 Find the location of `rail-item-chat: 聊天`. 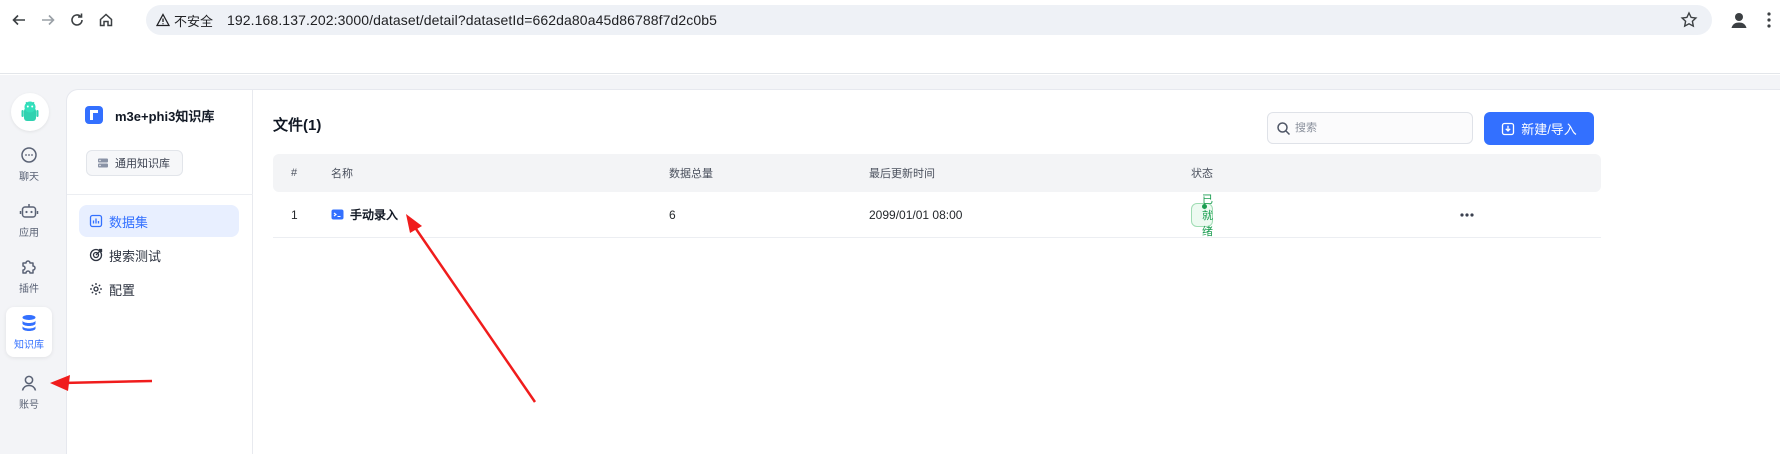

rail-item-chat: 聊天 is located at coordinates (29, 164).